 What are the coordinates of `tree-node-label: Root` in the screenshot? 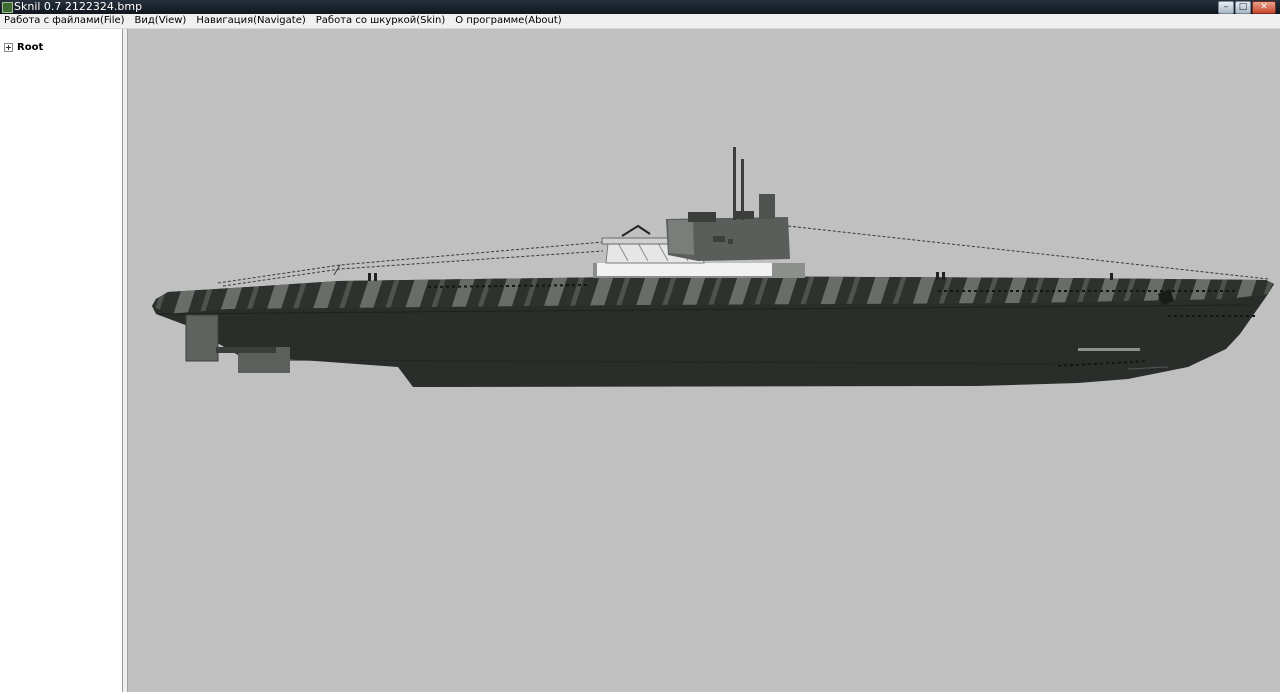 It's located at (30, 47).